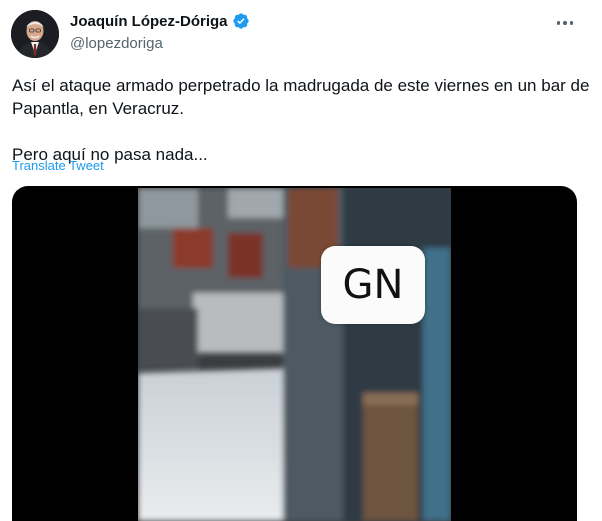 The image size is (602, 521). What do you see at coordinates (241, 21) in the screenshot?
I see `verified-badge-icon` at bounding box center [241, 21].